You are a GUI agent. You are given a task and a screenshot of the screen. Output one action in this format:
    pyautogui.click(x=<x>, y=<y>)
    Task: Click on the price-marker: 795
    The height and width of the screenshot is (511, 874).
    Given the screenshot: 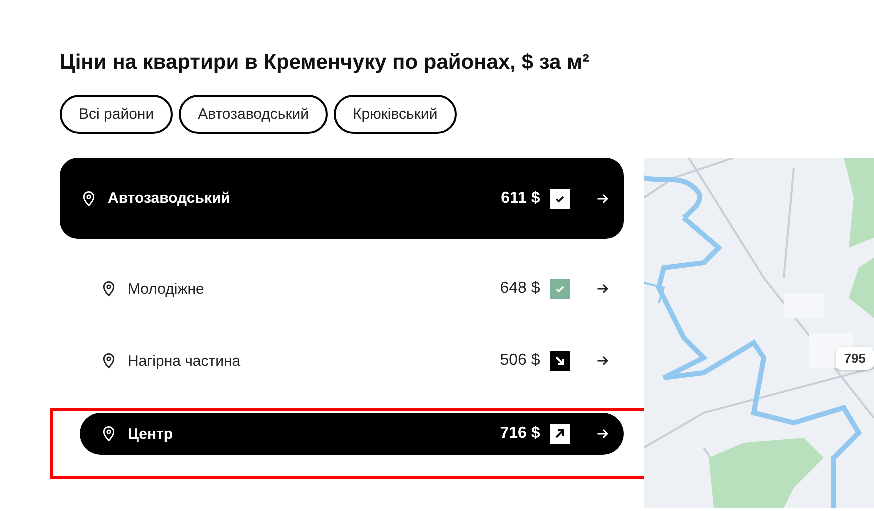 What is the action you would take?
    pyautogui.click(x=855, y=358)
    